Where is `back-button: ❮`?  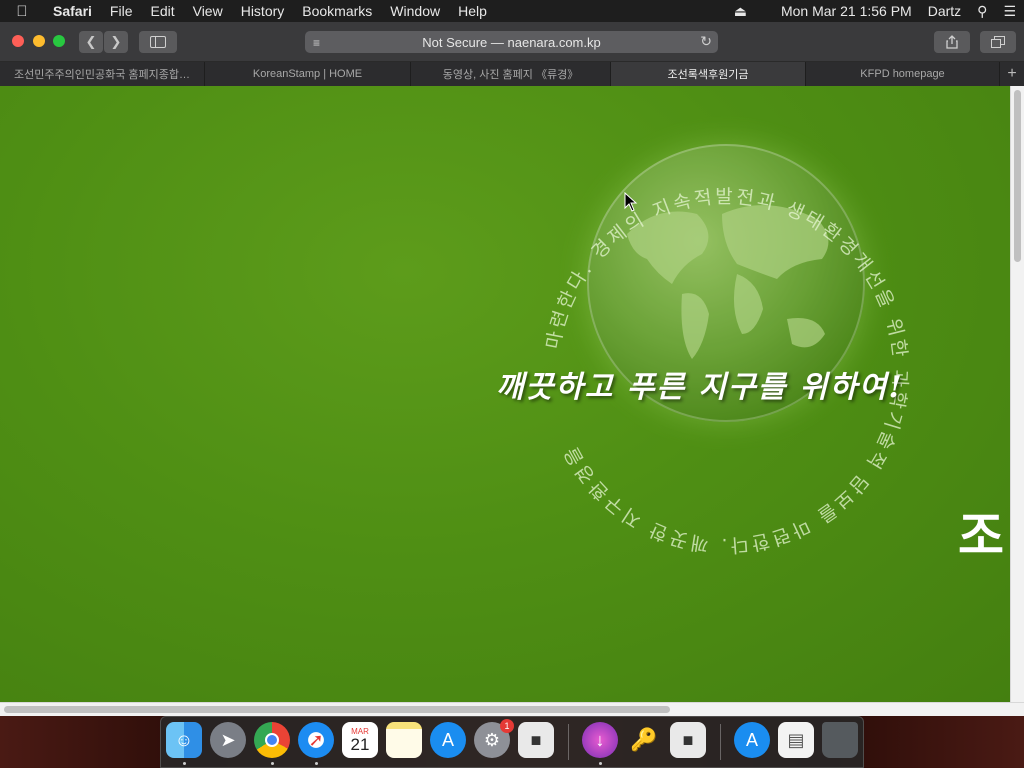 back-button: ❮ is located at coordinates (91, 42).